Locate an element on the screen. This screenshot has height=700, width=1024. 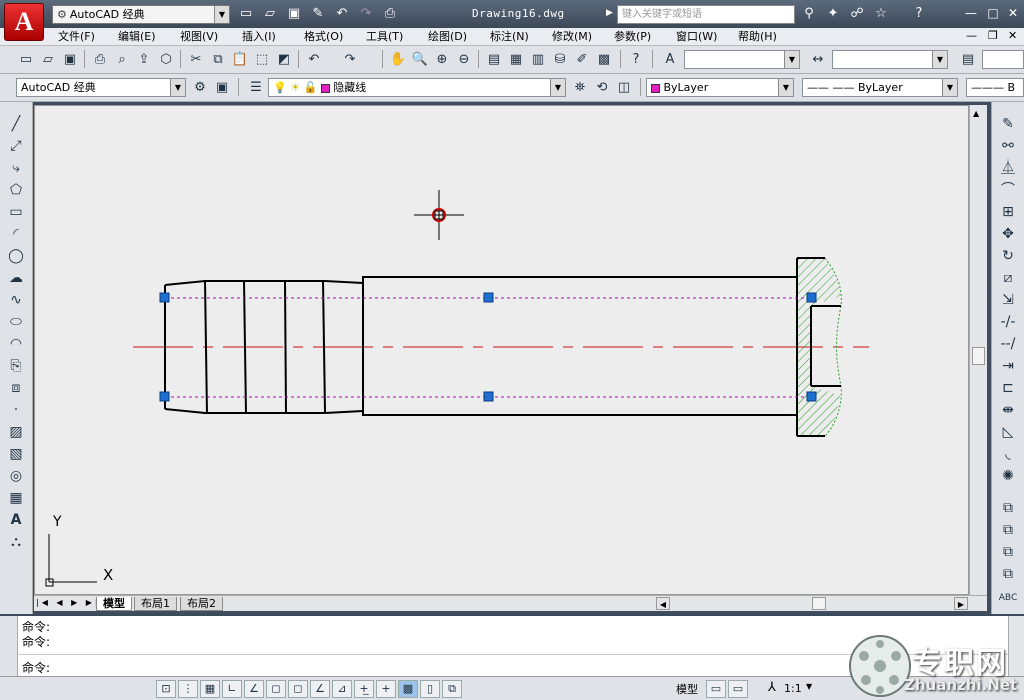
ellipse-icon: ⬭ is located at coordinates (16, 322).